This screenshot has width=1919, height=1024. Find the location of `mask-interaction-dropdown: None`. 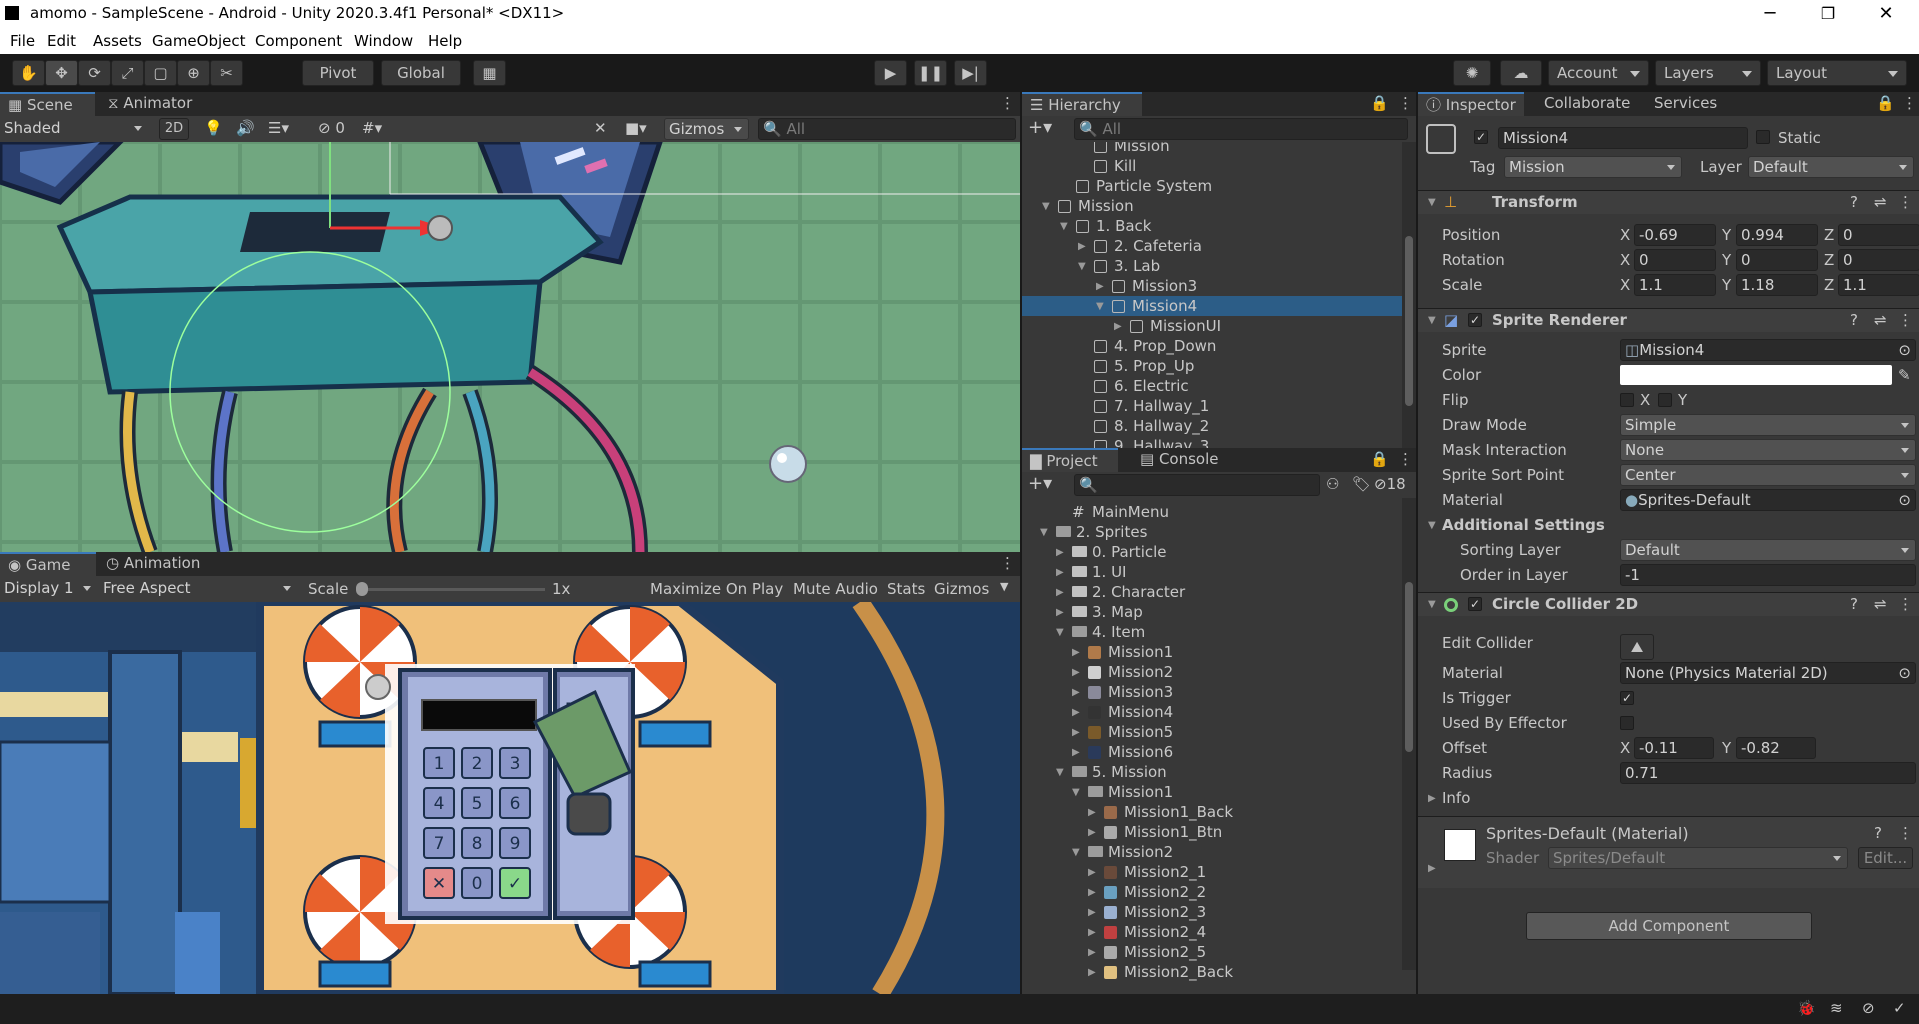

mask-interaction-dropdown: None is located at coordinates (1768, 450).